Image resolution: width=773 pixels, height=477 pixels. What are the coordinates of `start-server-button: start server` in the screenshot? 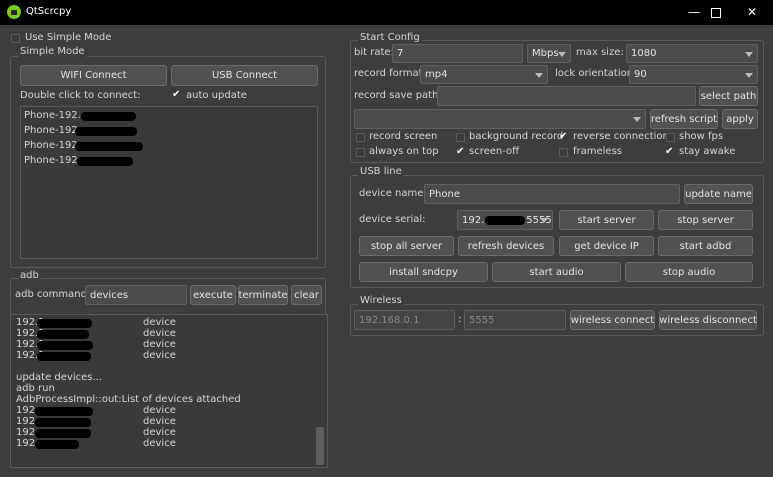 It's located at (606, 220).